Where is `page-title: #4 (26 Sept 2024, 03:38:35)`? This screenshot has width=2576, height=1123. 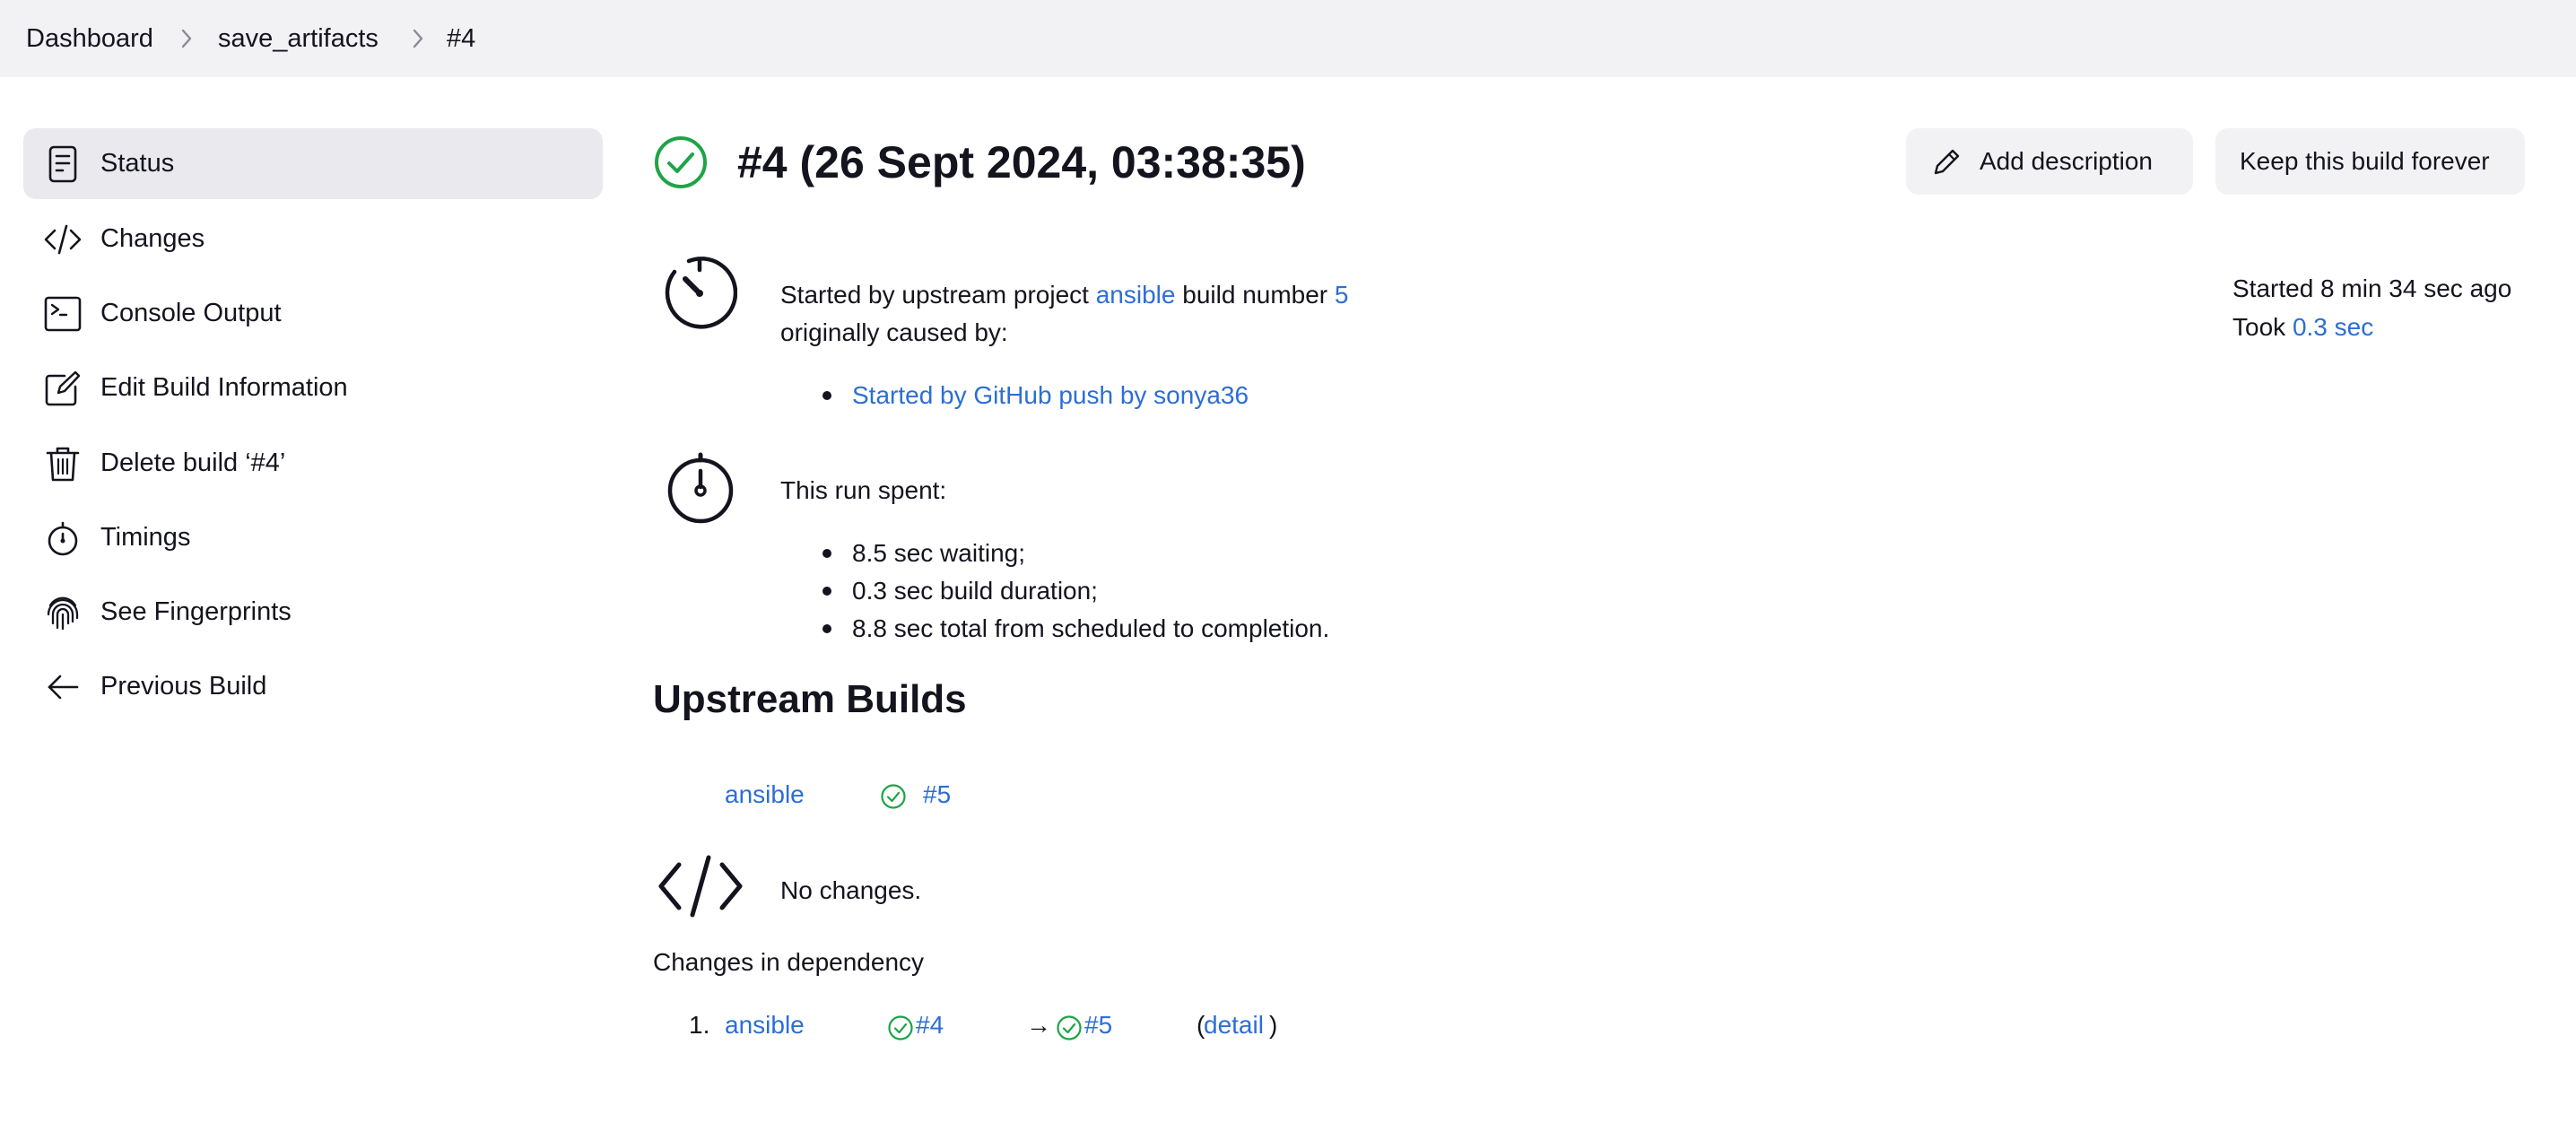 page-title: #4 (26 Sept 2024, 03:38:35) is located at coordinates (1021, 162).